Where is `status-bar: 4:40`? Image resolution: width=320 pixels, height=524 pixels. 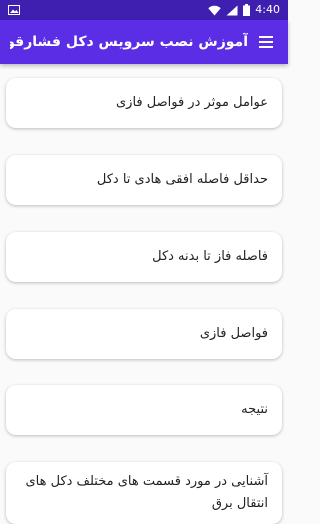
status-bar: 4:40 is located at coordinates (144, 10).